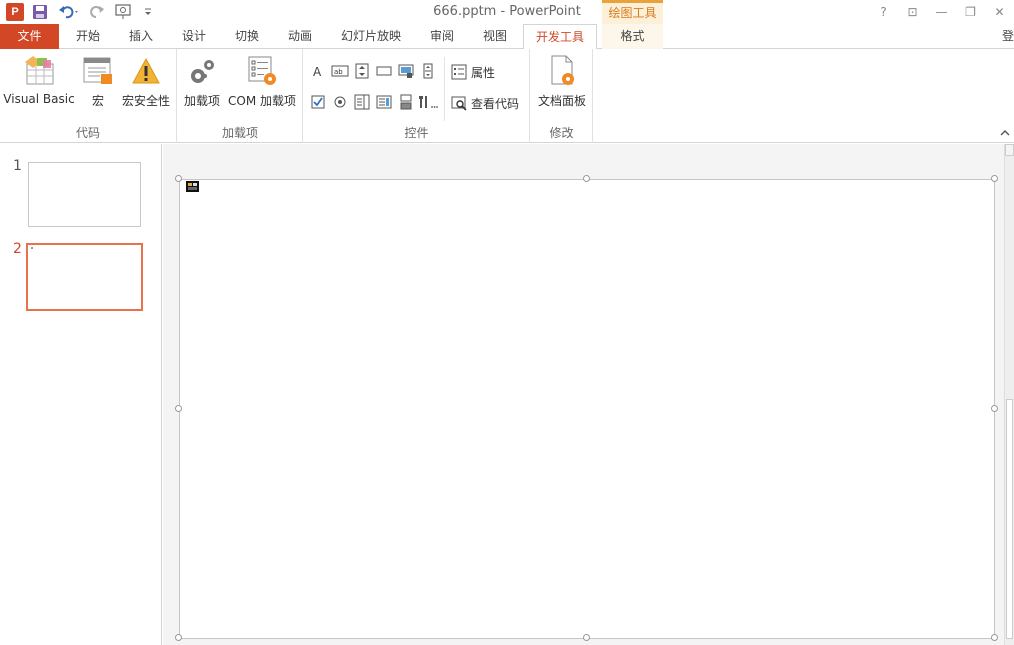 Image resolution: width=1014 pixels, height=645 pixels. I want to click on minimize-button: —, so click(941, 12).